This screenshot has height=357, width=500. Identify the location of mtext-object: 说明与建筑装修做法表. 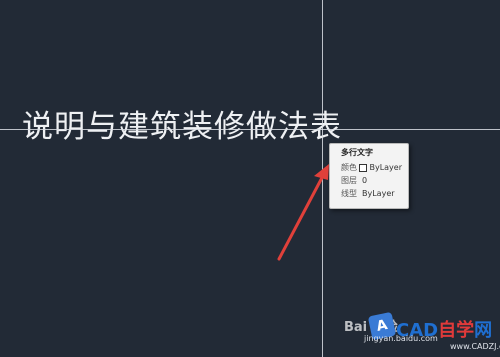
(182, 127).